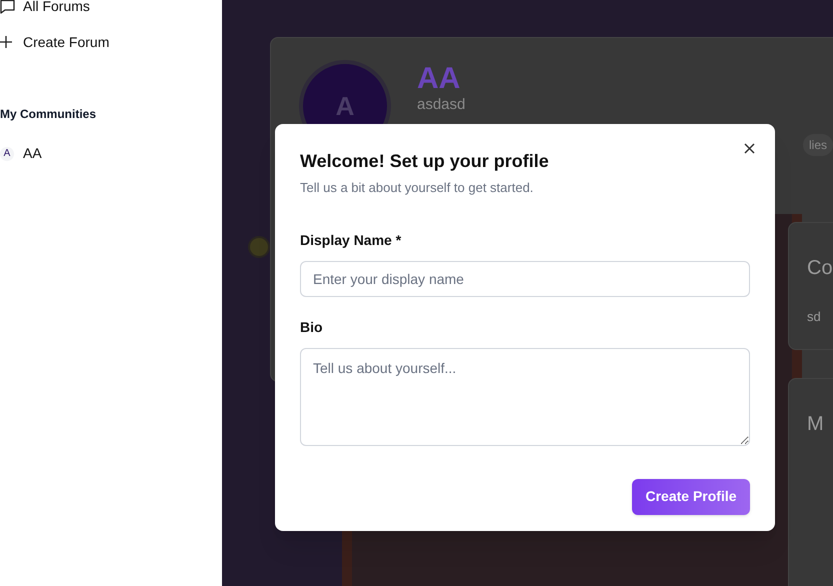 The image size is (833, 586). Describe the element at coordinates (7, 7) in the screenshot. I see `chat-bubble-icon` at that location.